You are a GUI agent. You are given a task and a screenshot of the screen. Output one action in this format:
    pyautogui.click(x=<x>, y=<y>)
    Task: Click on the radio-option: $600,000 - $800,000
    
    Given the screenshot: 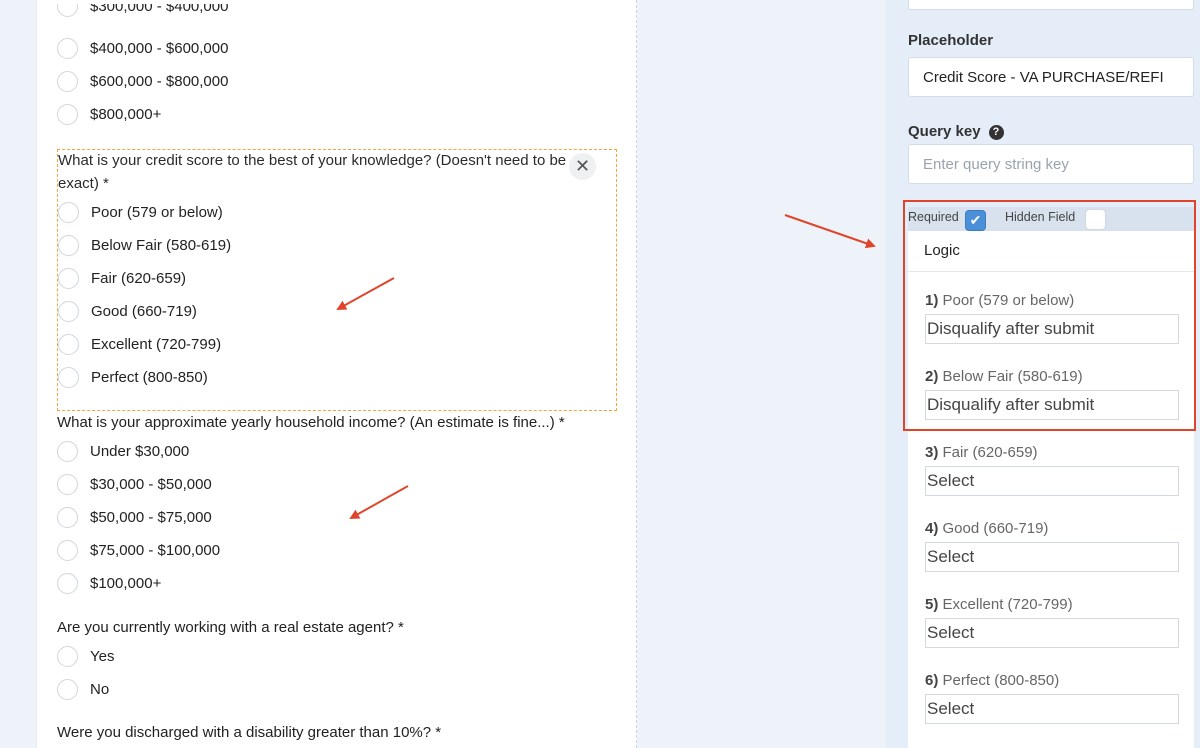 What is the action you would take?
    pyautogui.click(x=142, y=81)
    